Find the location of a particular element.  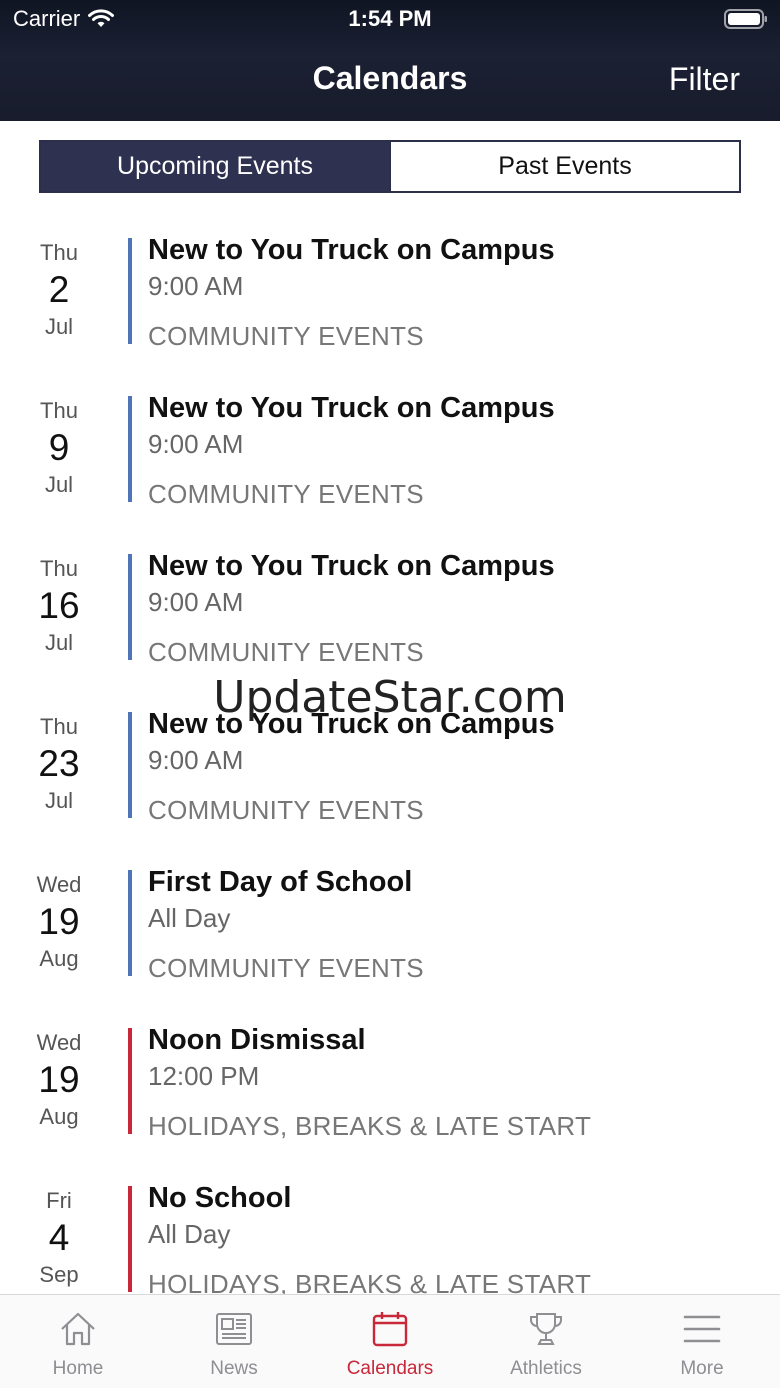

event-date: Thu 23 Jul is located at coordinates (59, 764).